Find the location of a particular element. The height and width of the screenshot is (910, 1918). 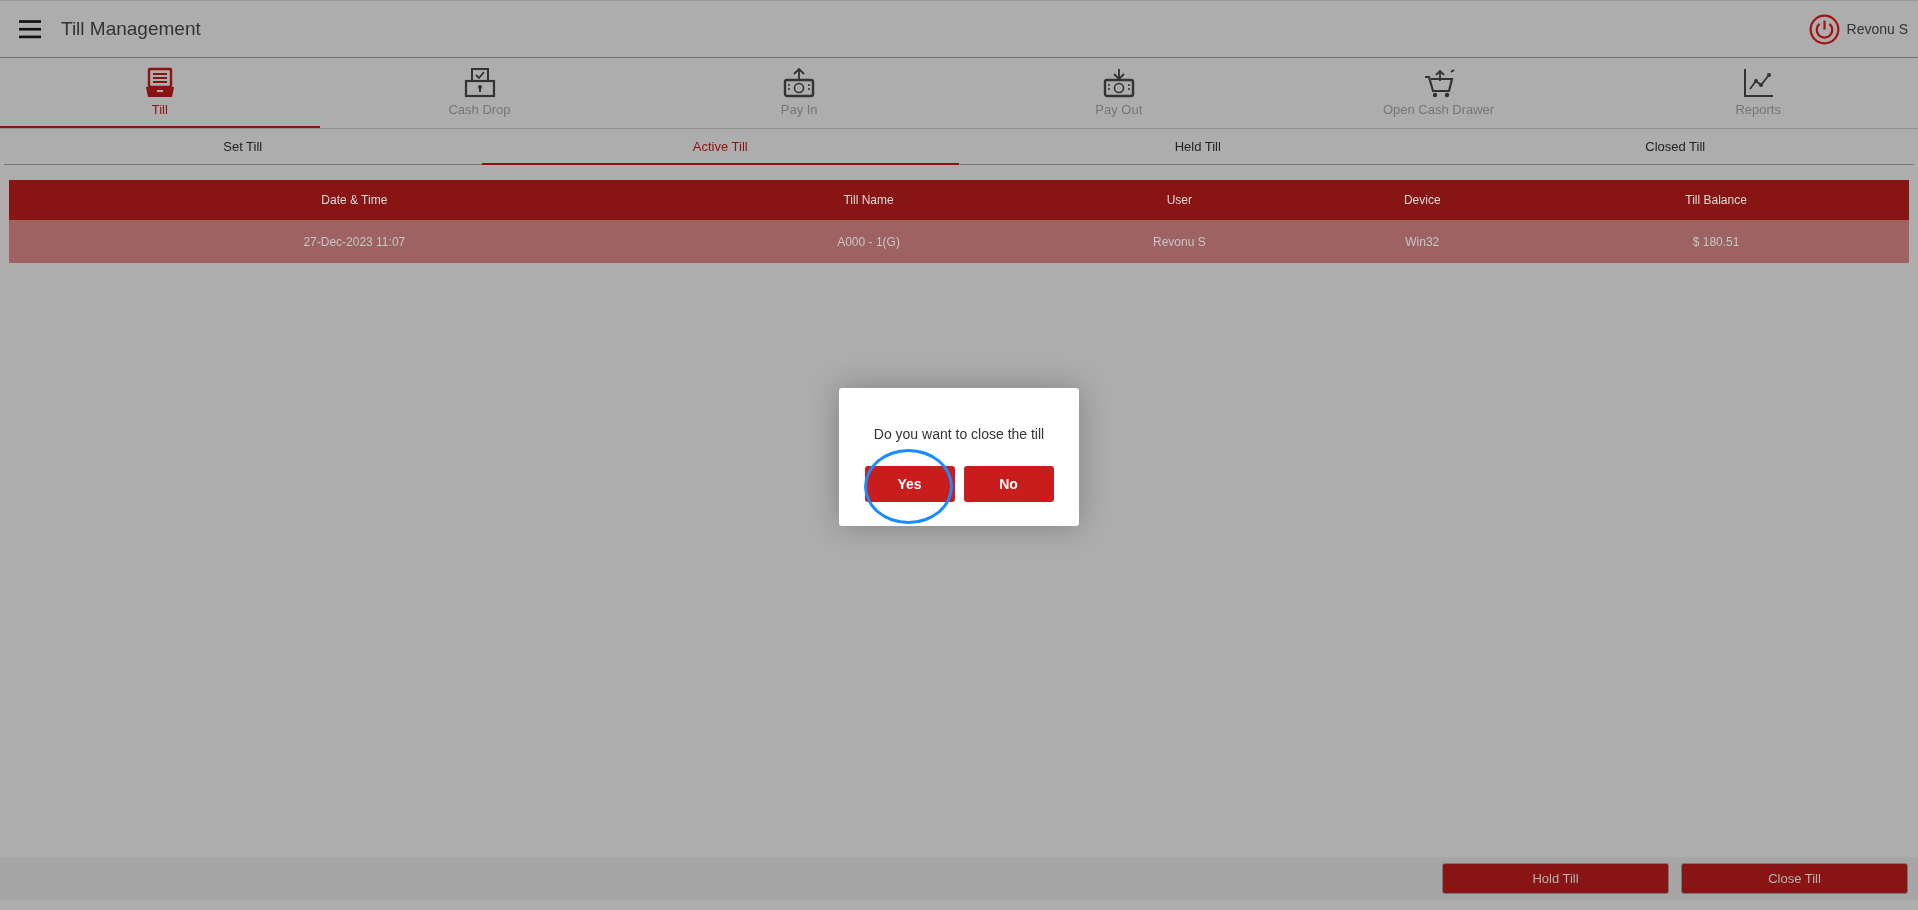

table-row: 27-Dec-2023 11:07 A000 - 1(G) Revonu S Win32 $ 180.51 is located at coordinates (959, 241).